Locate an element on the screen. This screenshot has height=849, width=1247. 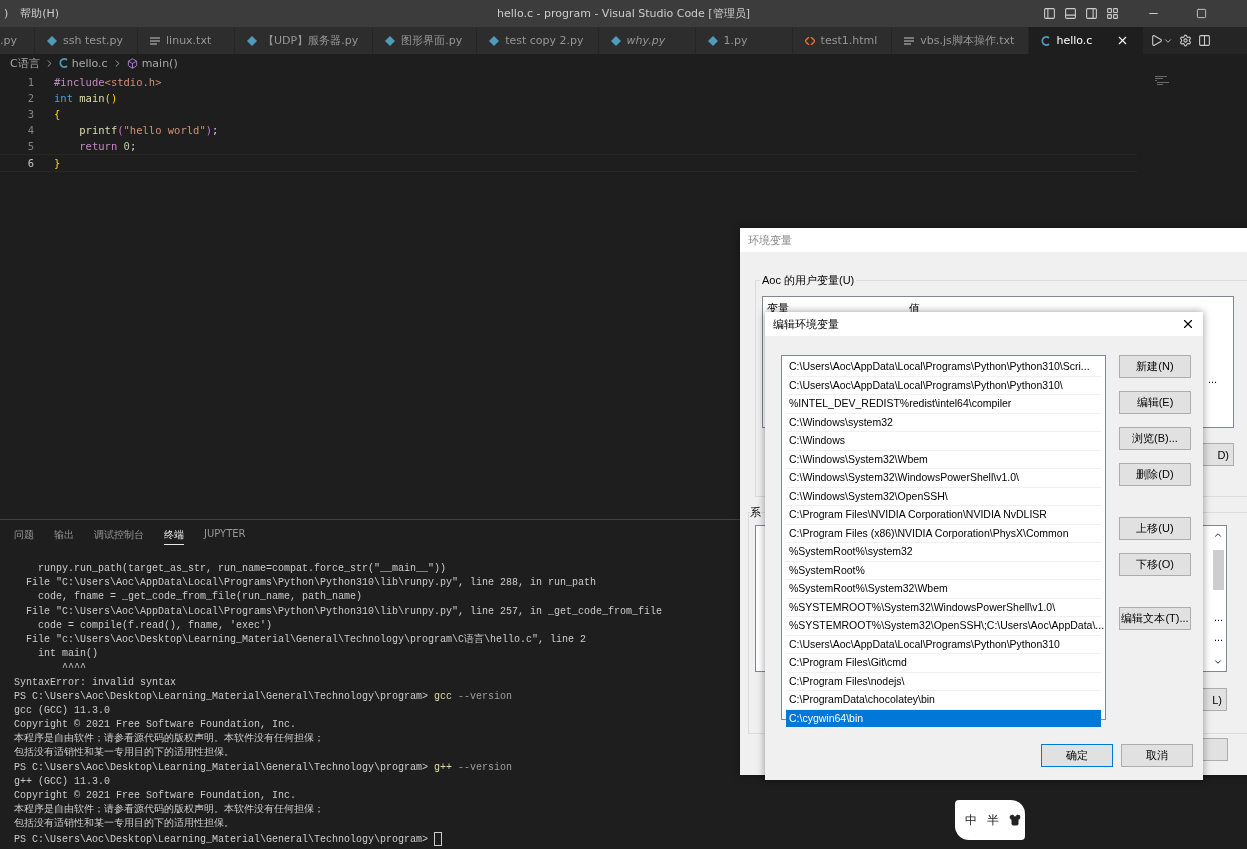
code-line: { is located at coordinates (57, 114).